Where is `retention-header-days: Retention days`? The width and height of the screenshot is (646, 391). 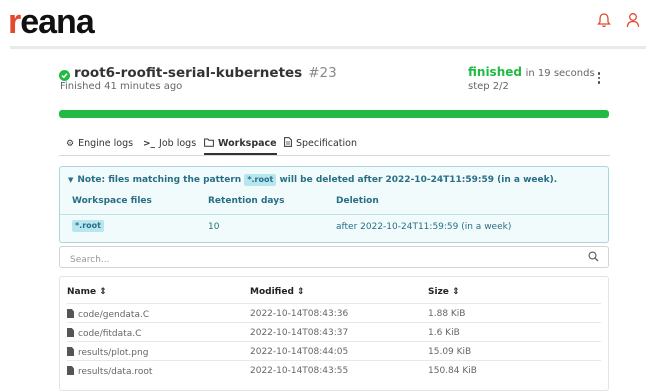
retention-header-days: Retention days is located at coordinates (246, 201).